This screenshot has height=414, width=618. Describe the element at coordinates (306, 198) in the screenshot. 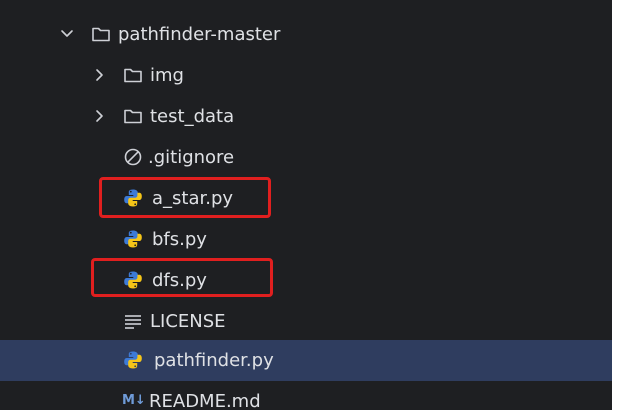

I see `tree-item-a-star-py: a_star.py` at that location.